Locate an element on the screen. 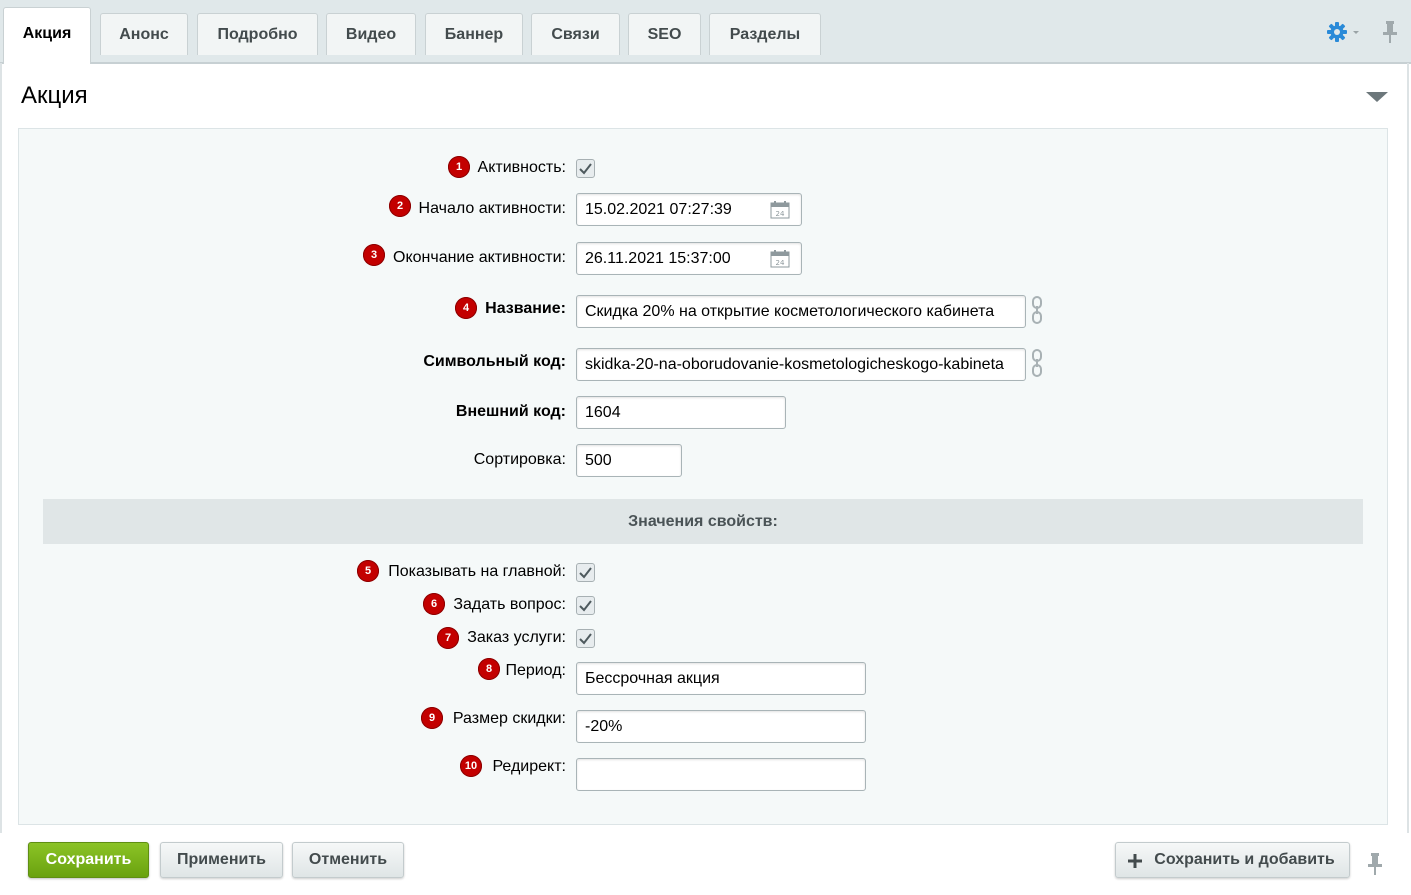 This screenshot has width=1411, height=895. cancel-button: Отменить is located at coordinates (348, 860).